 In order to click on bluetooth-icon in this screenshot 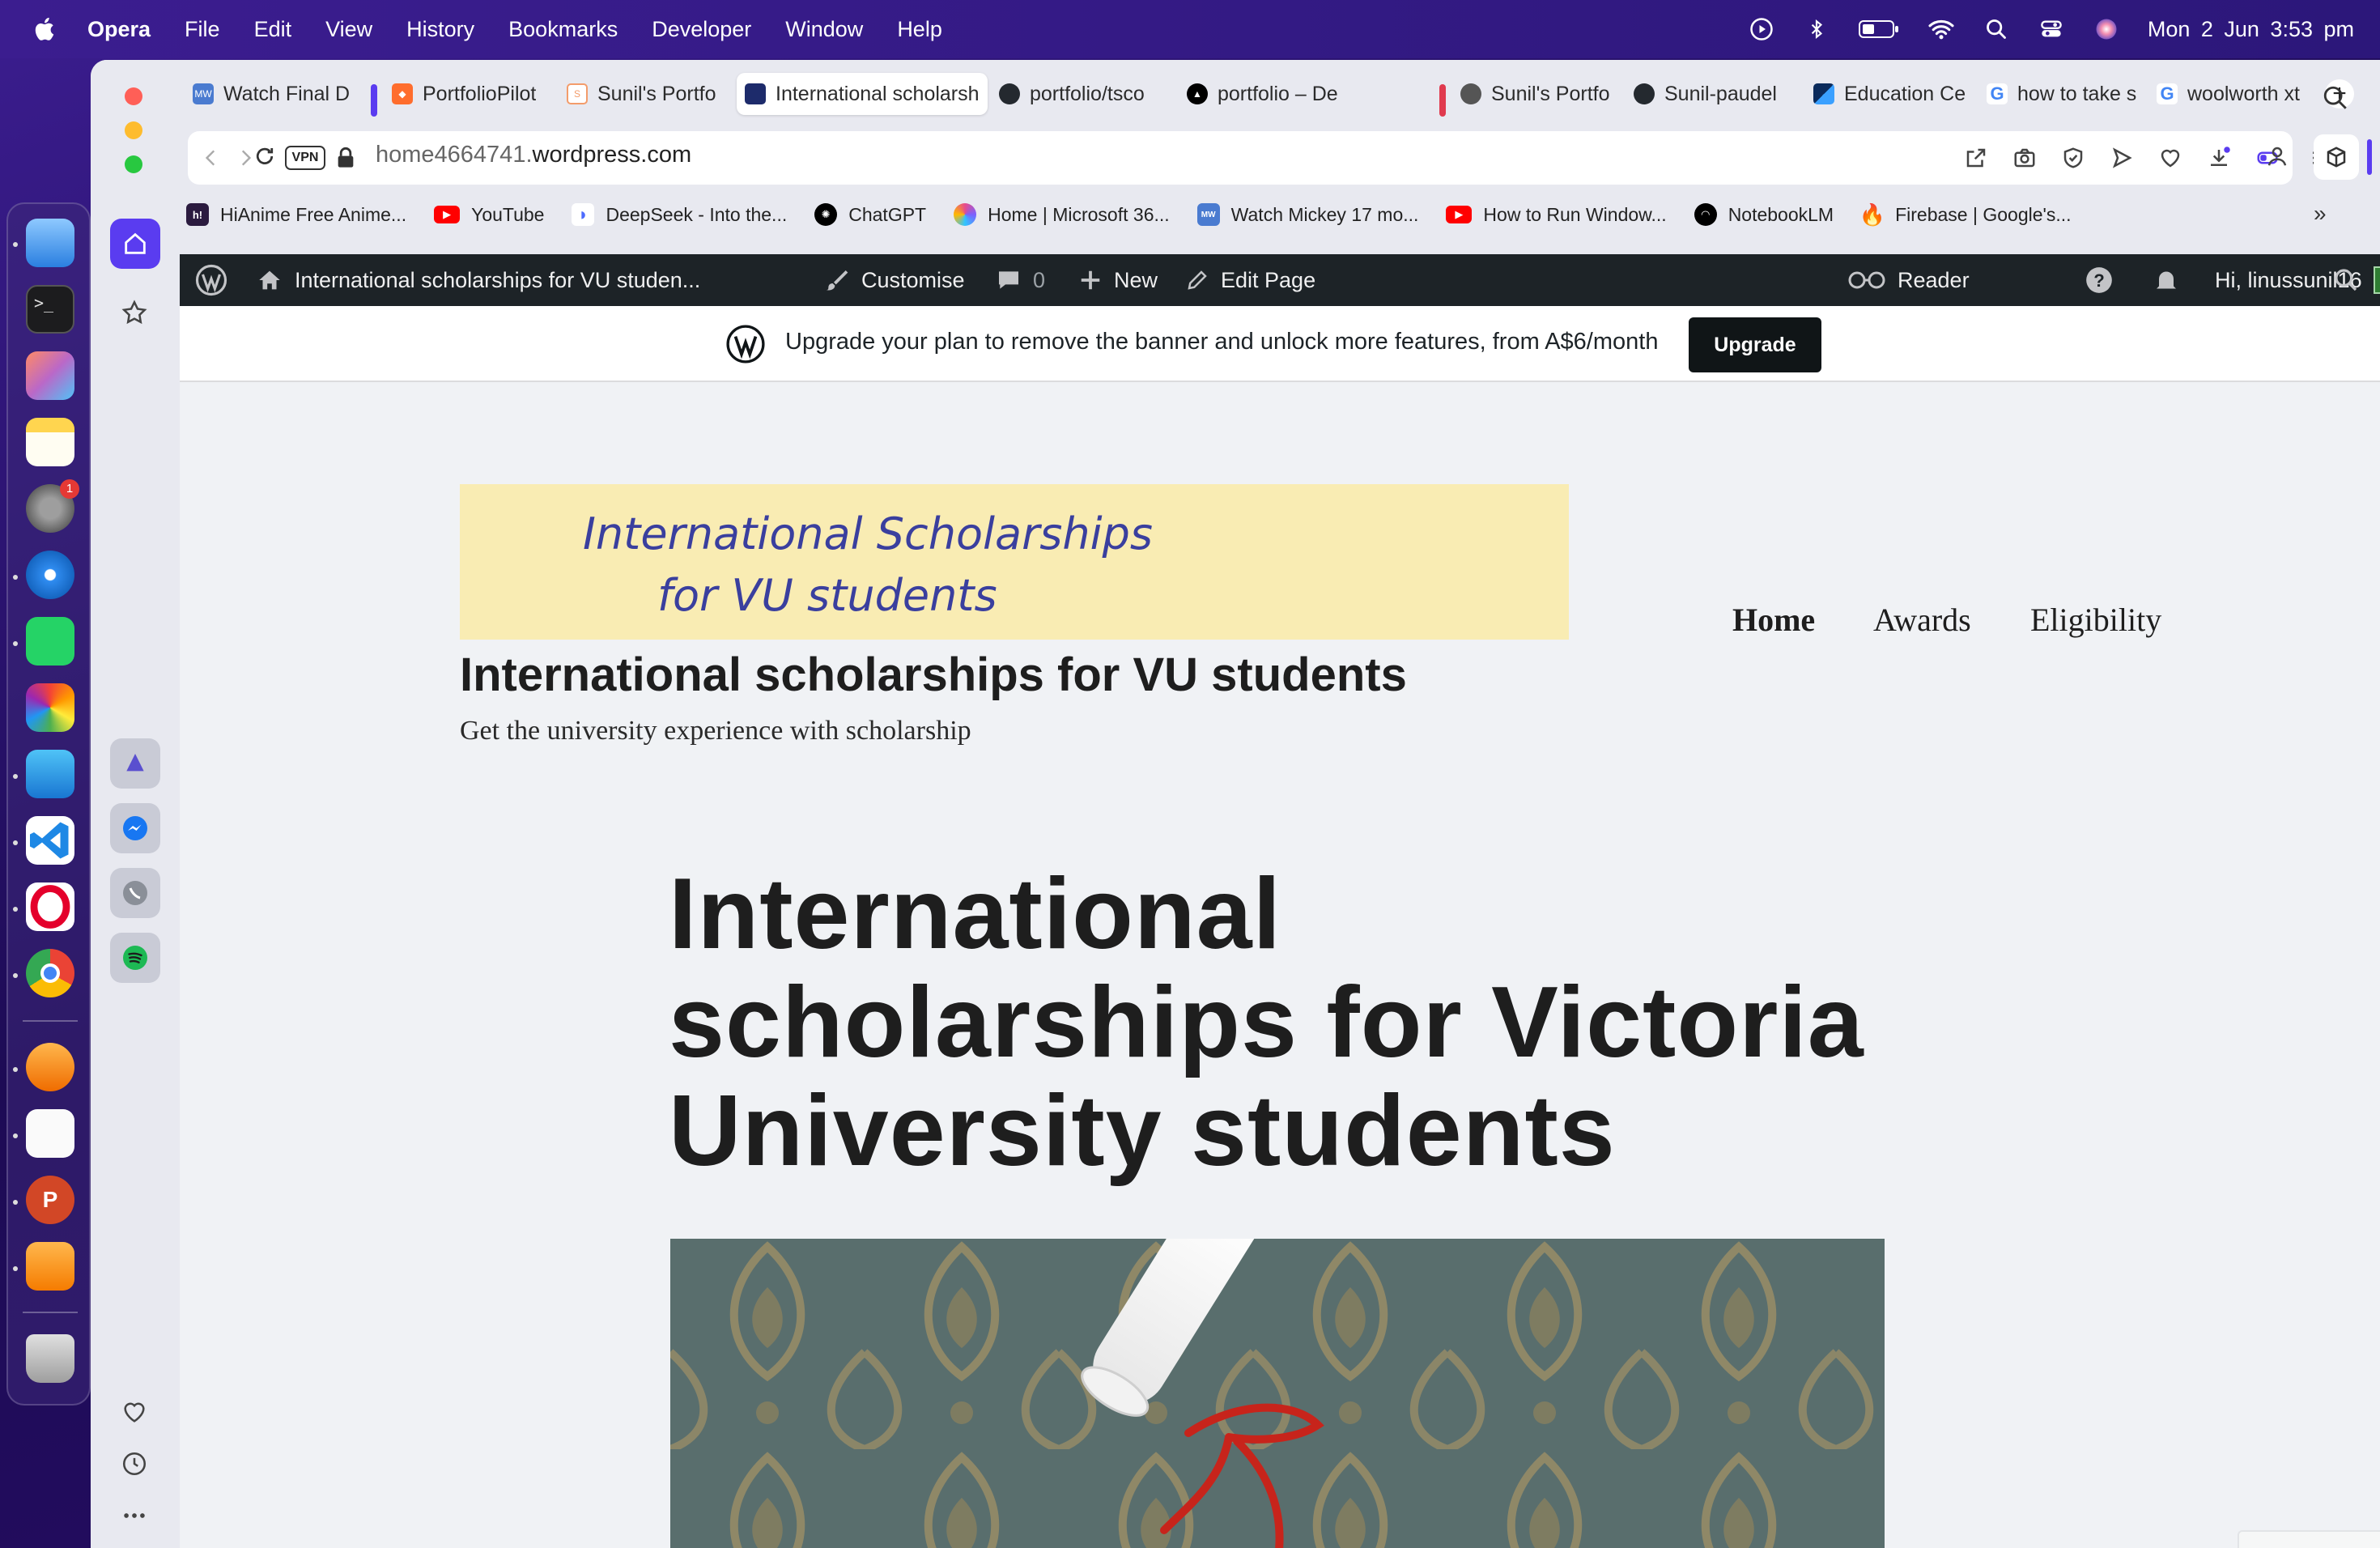, I will do `click(1816, 29)`.